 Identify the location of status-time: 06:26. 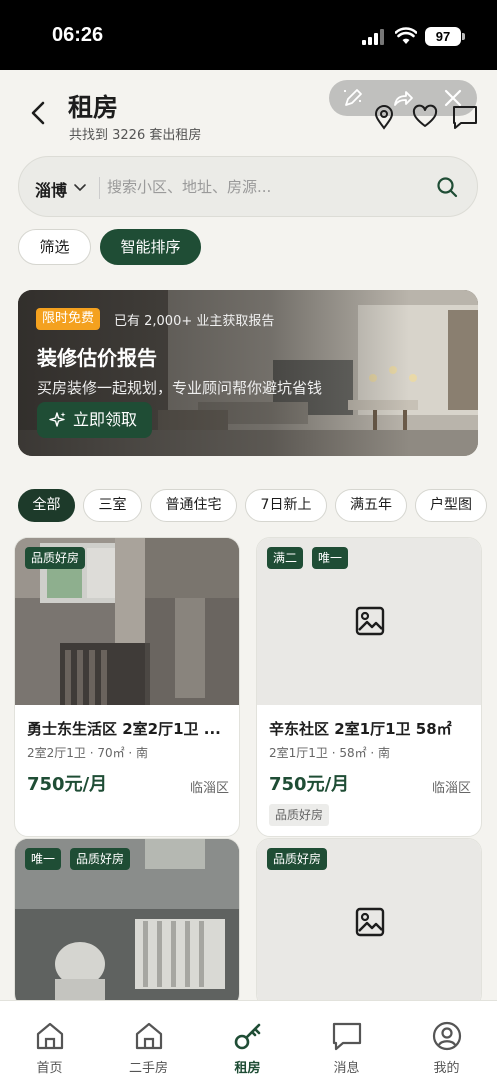
(78, 35).